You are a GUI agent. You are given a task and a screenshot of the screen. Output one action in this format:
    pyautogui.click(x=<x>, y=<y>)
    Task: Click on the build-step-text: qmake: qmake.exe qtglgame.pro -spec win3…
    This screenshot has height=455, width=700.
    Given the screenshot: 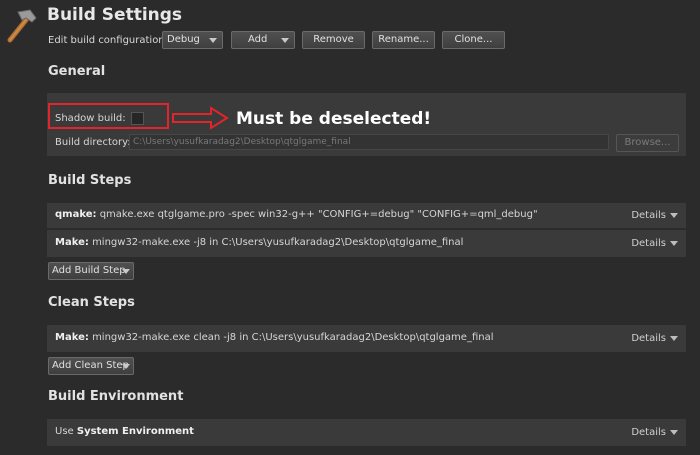 What is the action you would take?
    pyautogui.click(x=296, y=214)
    